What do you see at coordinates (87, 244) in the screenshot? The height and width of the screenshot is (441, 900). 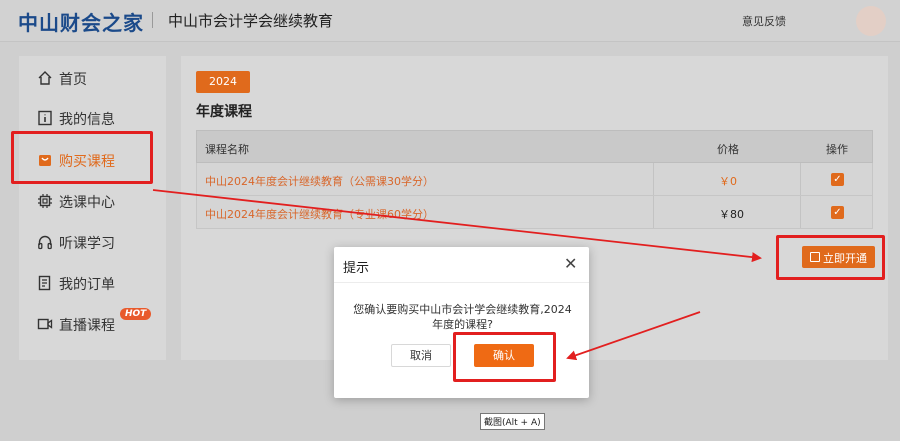 I see `sidebar-item-label: 听课学习` at bounding box center [87, 244].